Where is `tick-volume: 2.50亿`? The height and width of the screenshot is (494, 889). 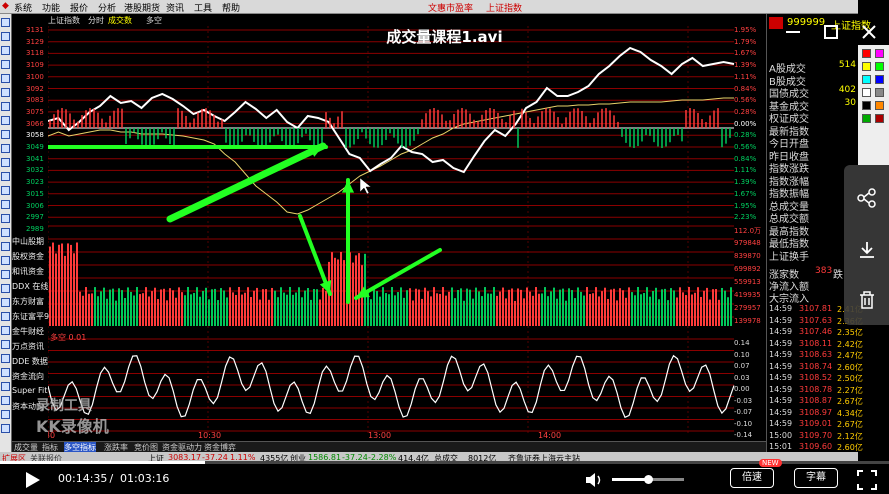 tick-volume: 2.50亿 is located at coordinates (850, 378).